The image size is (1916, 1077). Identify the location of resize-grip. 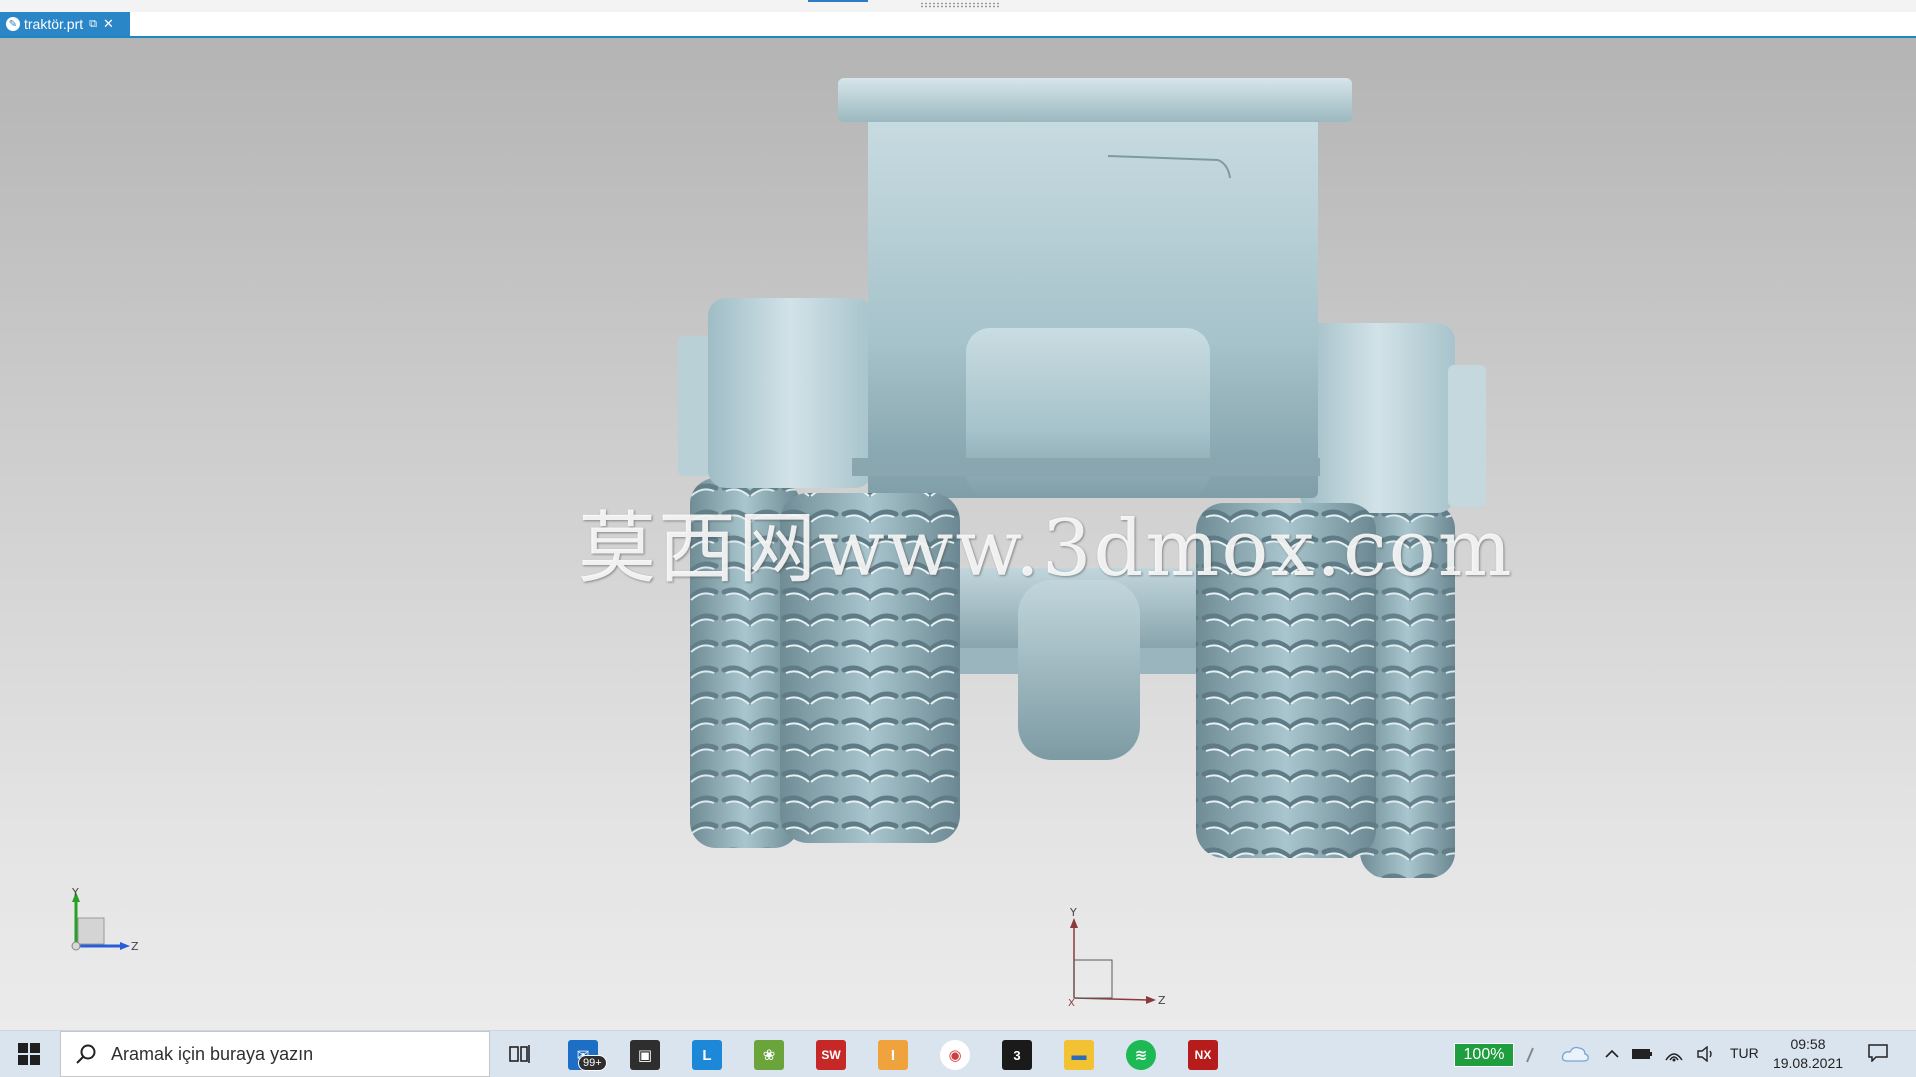
(960, 5).